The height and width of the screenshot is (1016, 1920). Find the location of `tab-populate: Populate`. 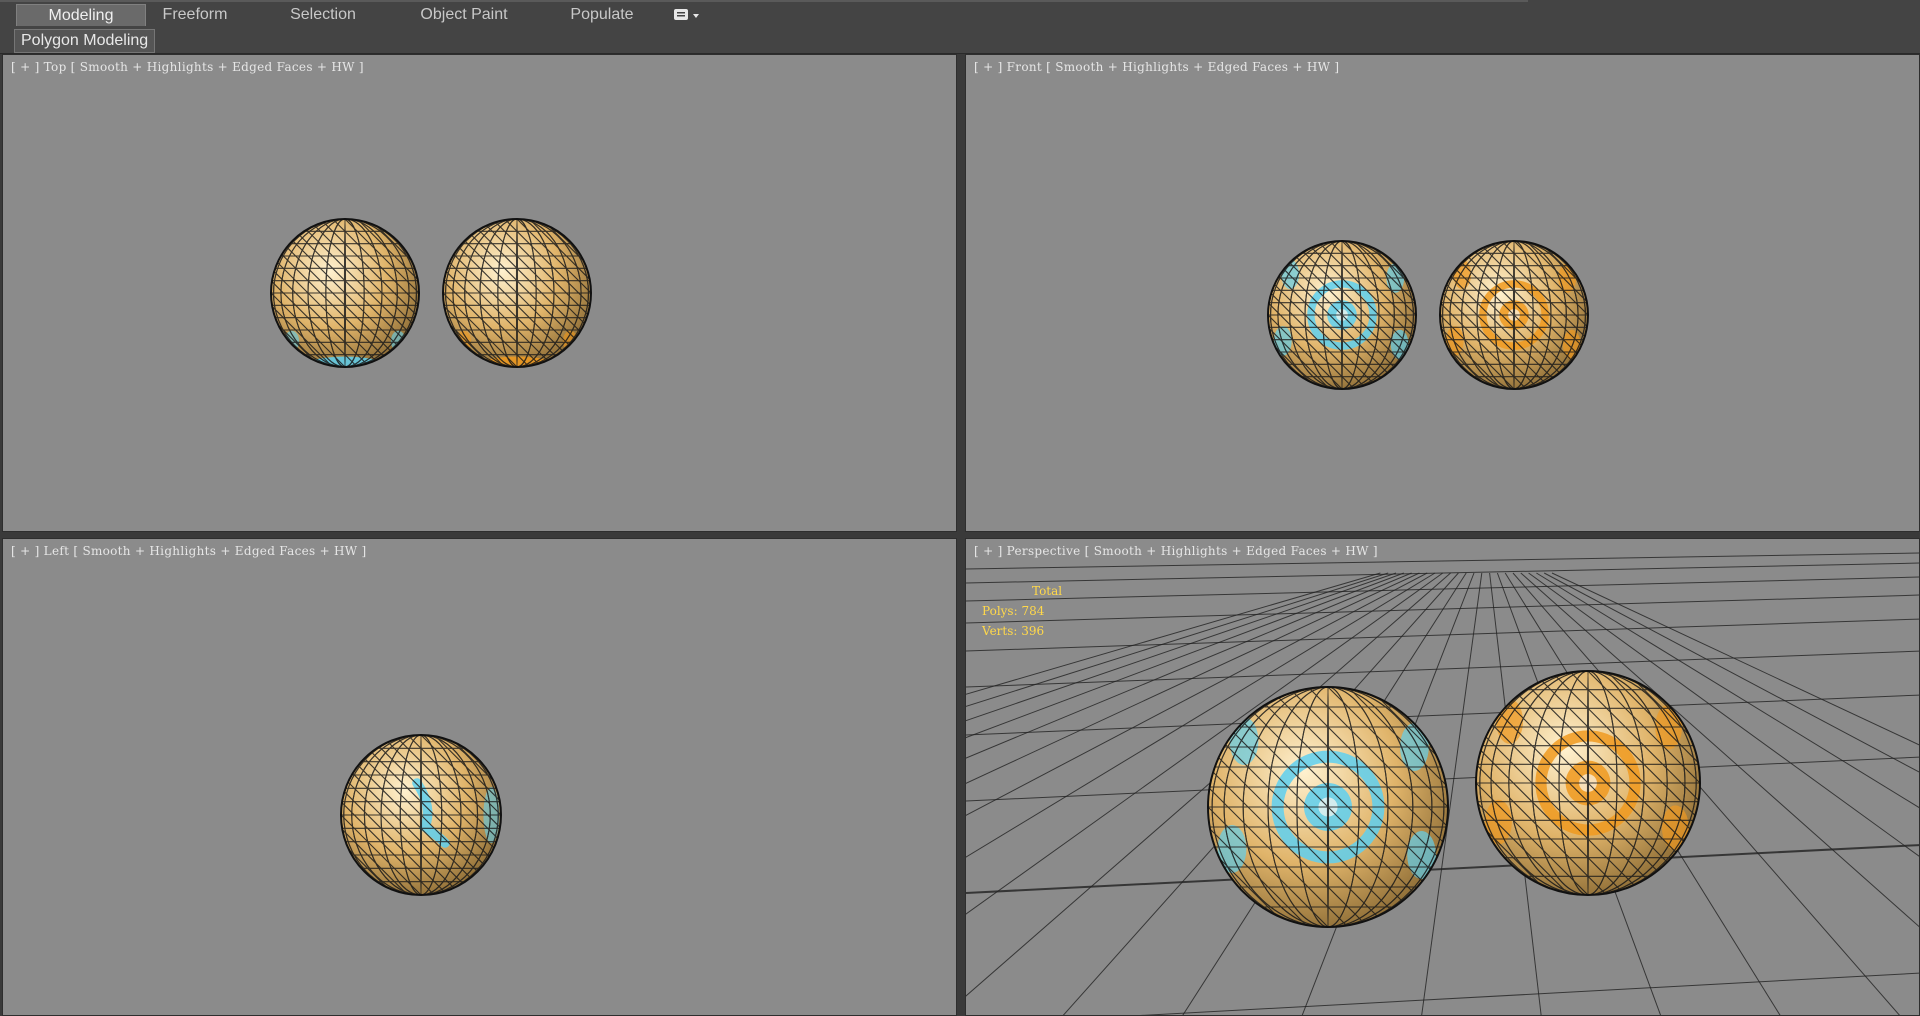

tab-populate: Populate is located at coordinates (602, 15).